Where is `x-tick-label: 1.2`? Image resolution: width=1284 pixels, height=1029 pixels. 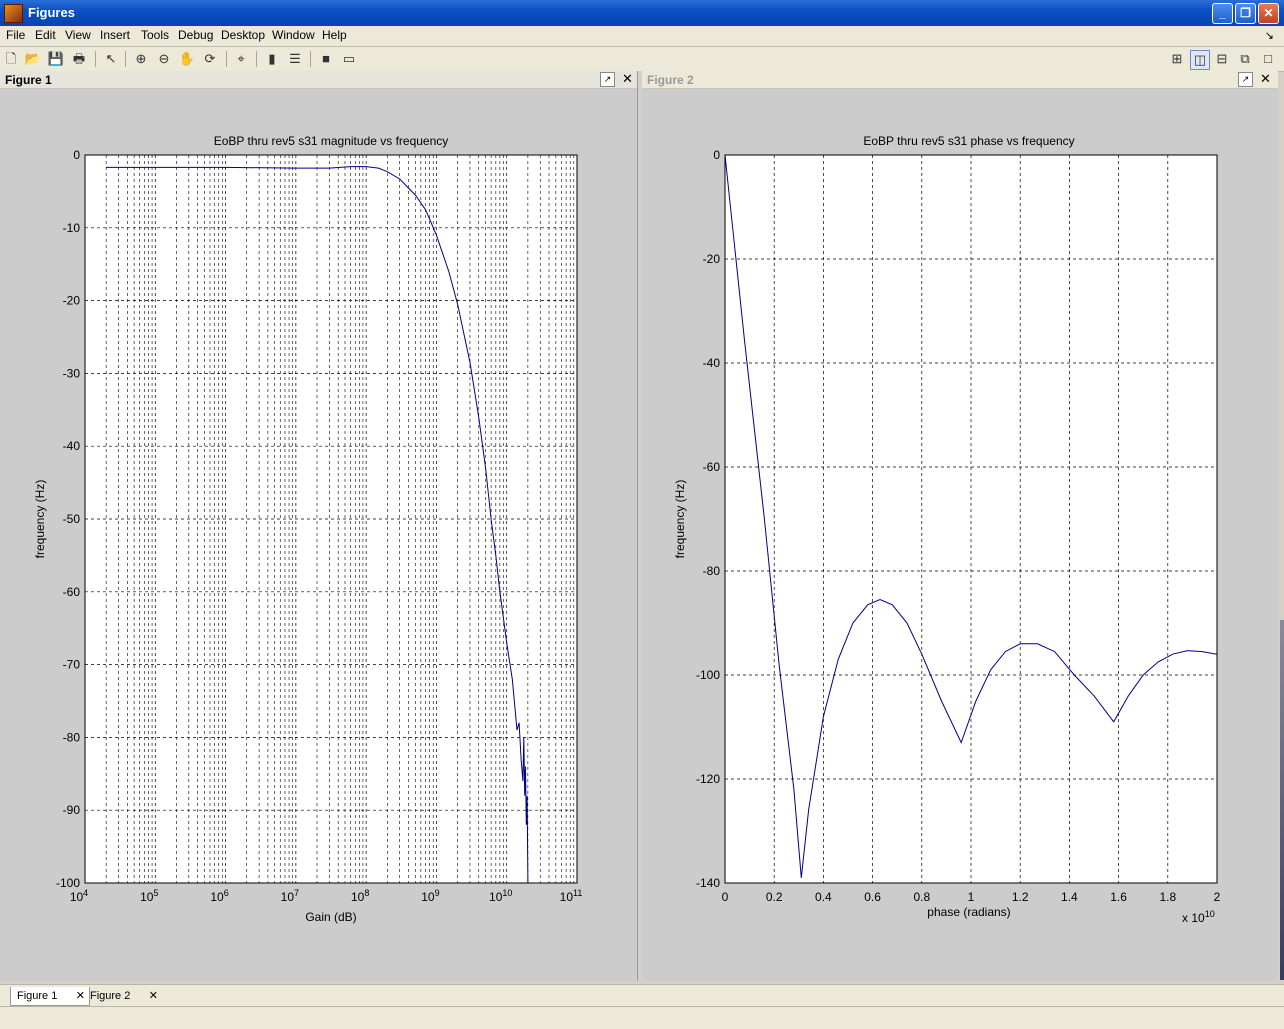 x-tick-label: 1.2 is located at coordinates (1020, 897).